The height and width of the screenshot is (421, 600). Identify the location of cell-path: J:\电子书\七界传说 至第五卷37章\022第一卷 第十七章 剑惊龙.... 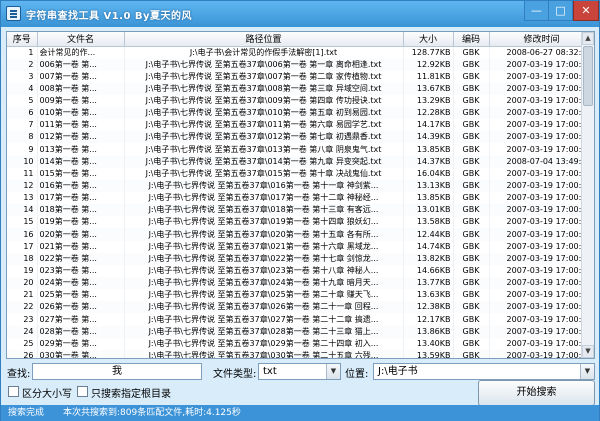
(264, 258).